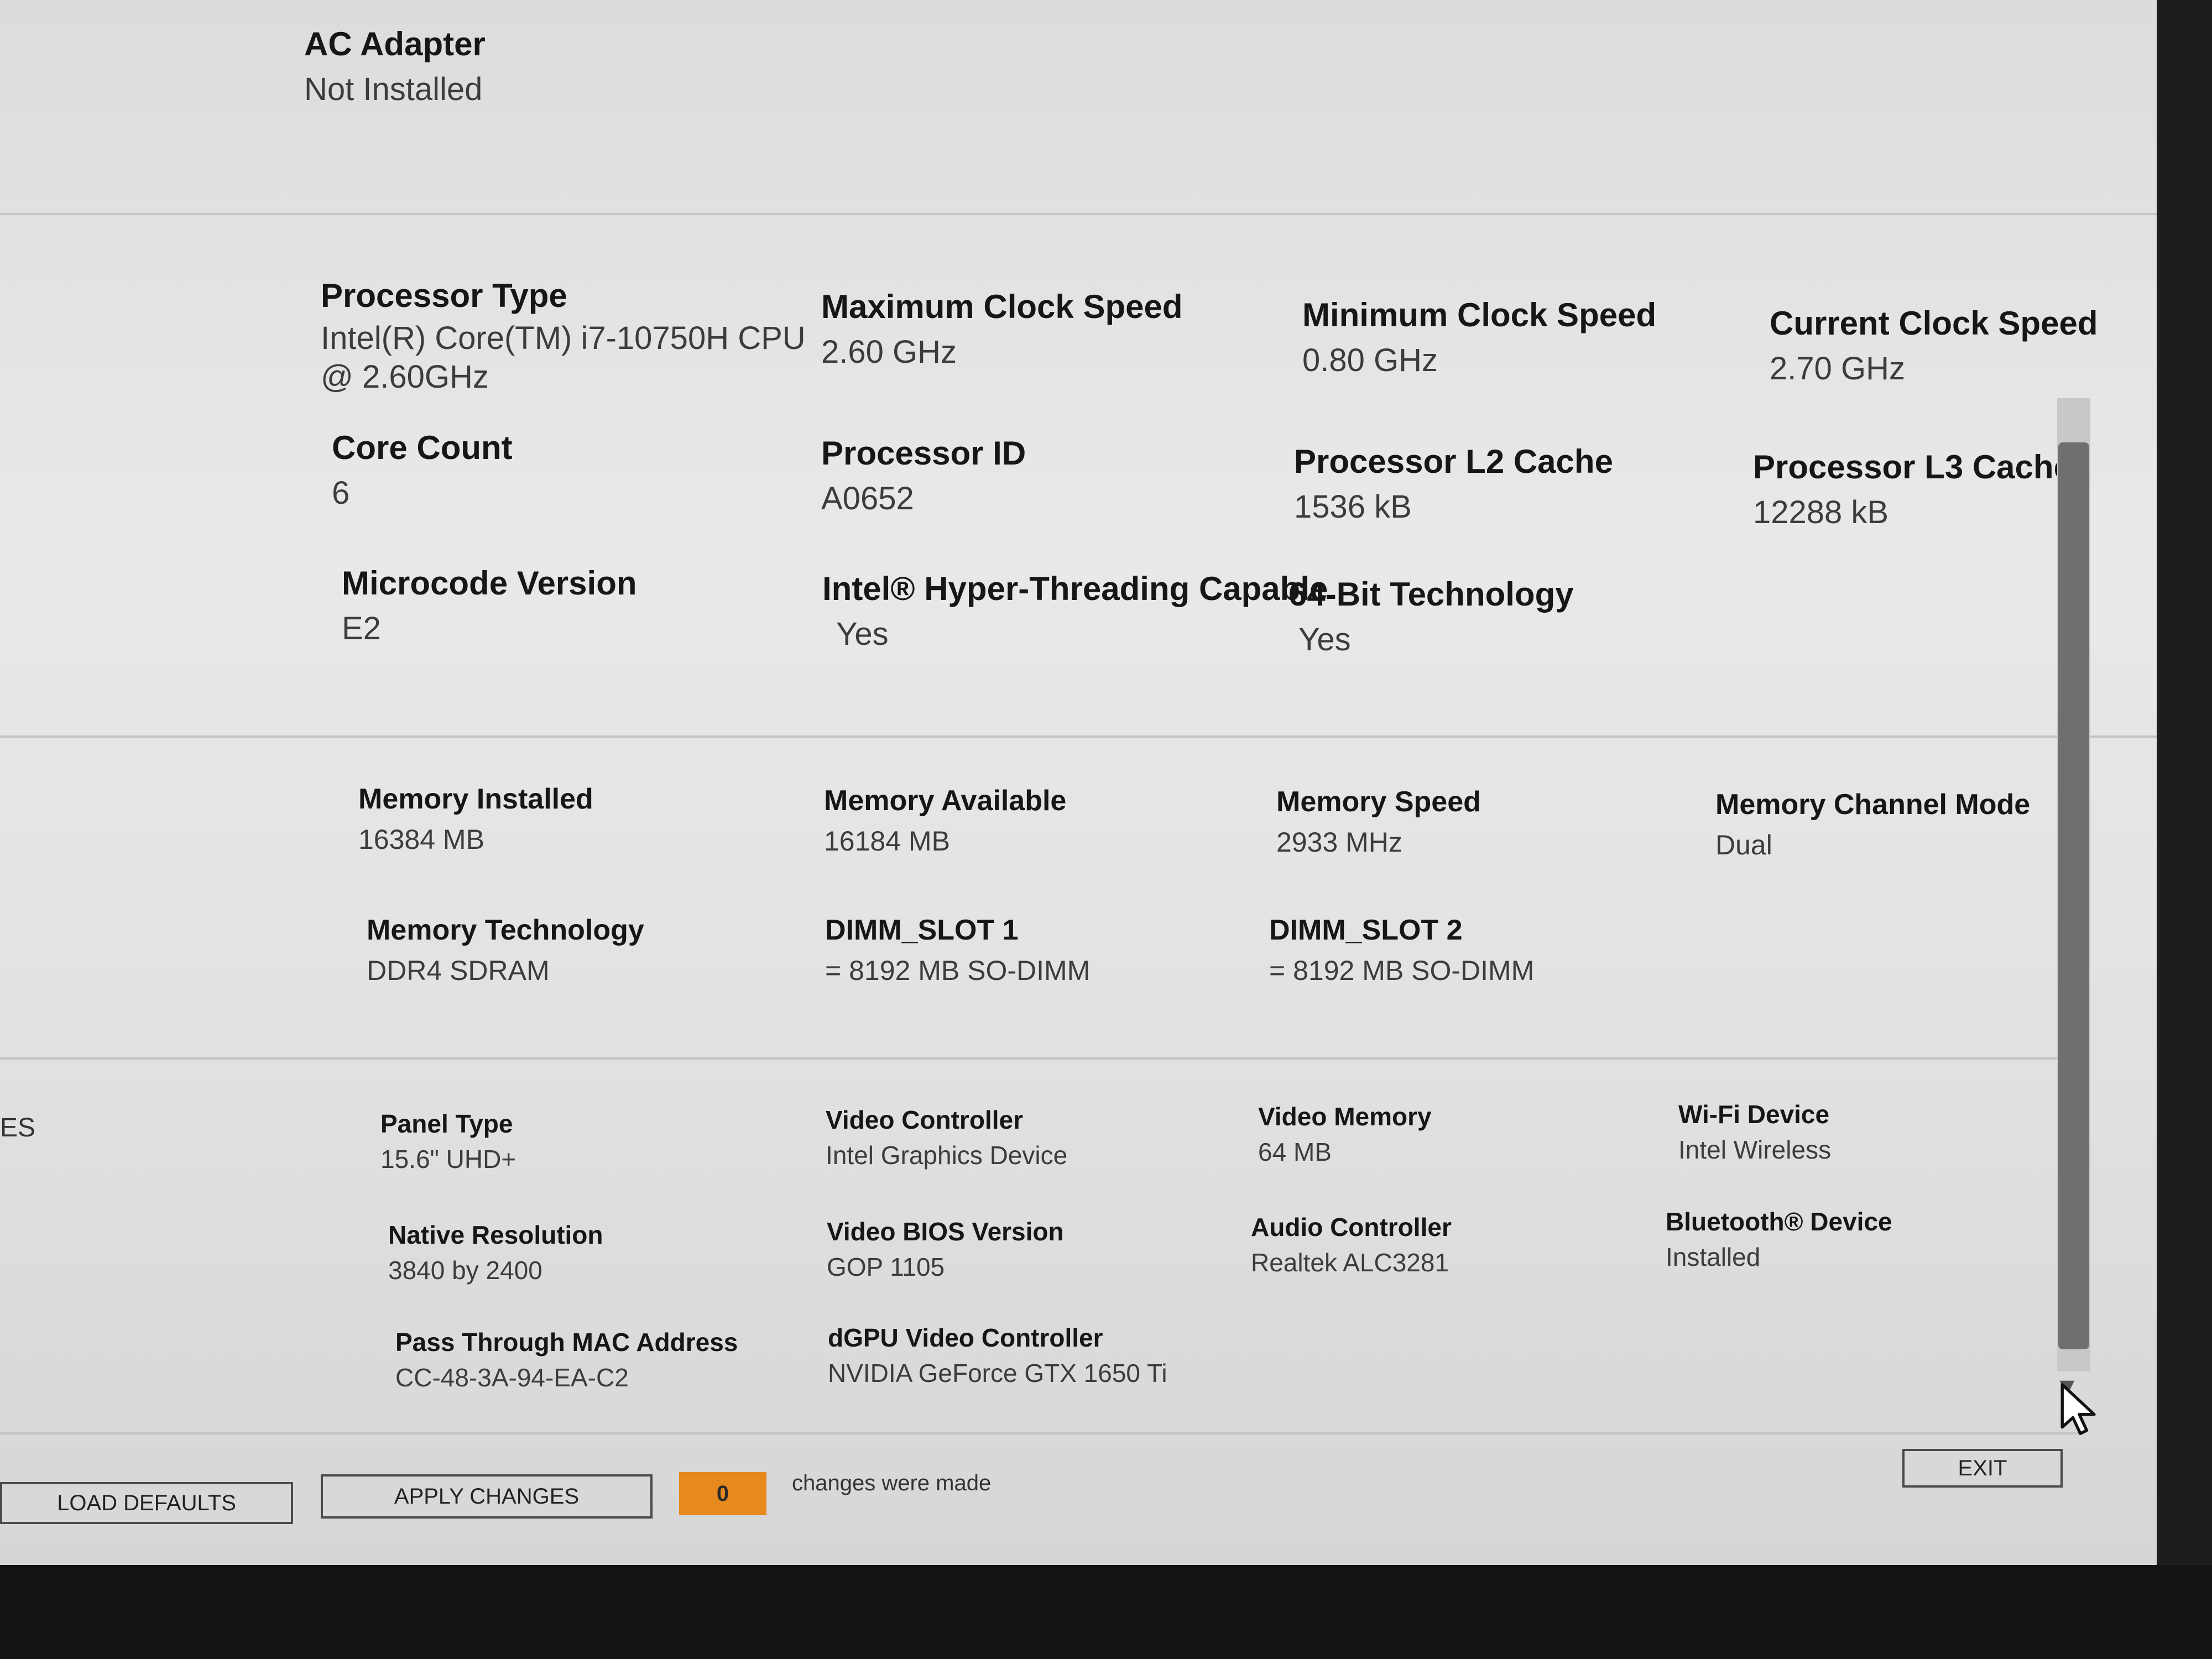  What do you see at coordinates (925, 1120) in the screenshot?
I see `video-controller-label: Video Controller` at bounding box center [925, 1120].